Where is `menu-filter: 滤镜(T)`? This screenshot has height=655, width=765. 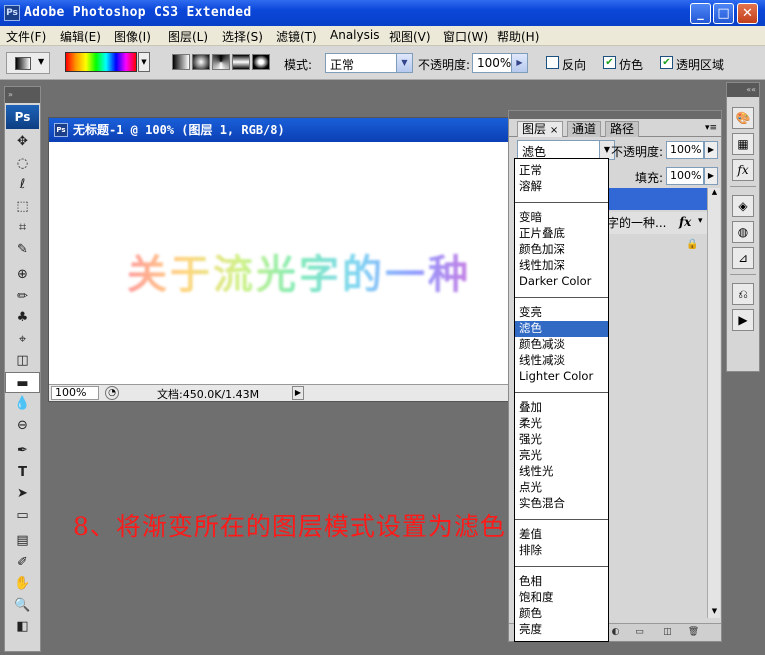
menu-filter: 滤镜(T) is located at coordinates (296, 36).